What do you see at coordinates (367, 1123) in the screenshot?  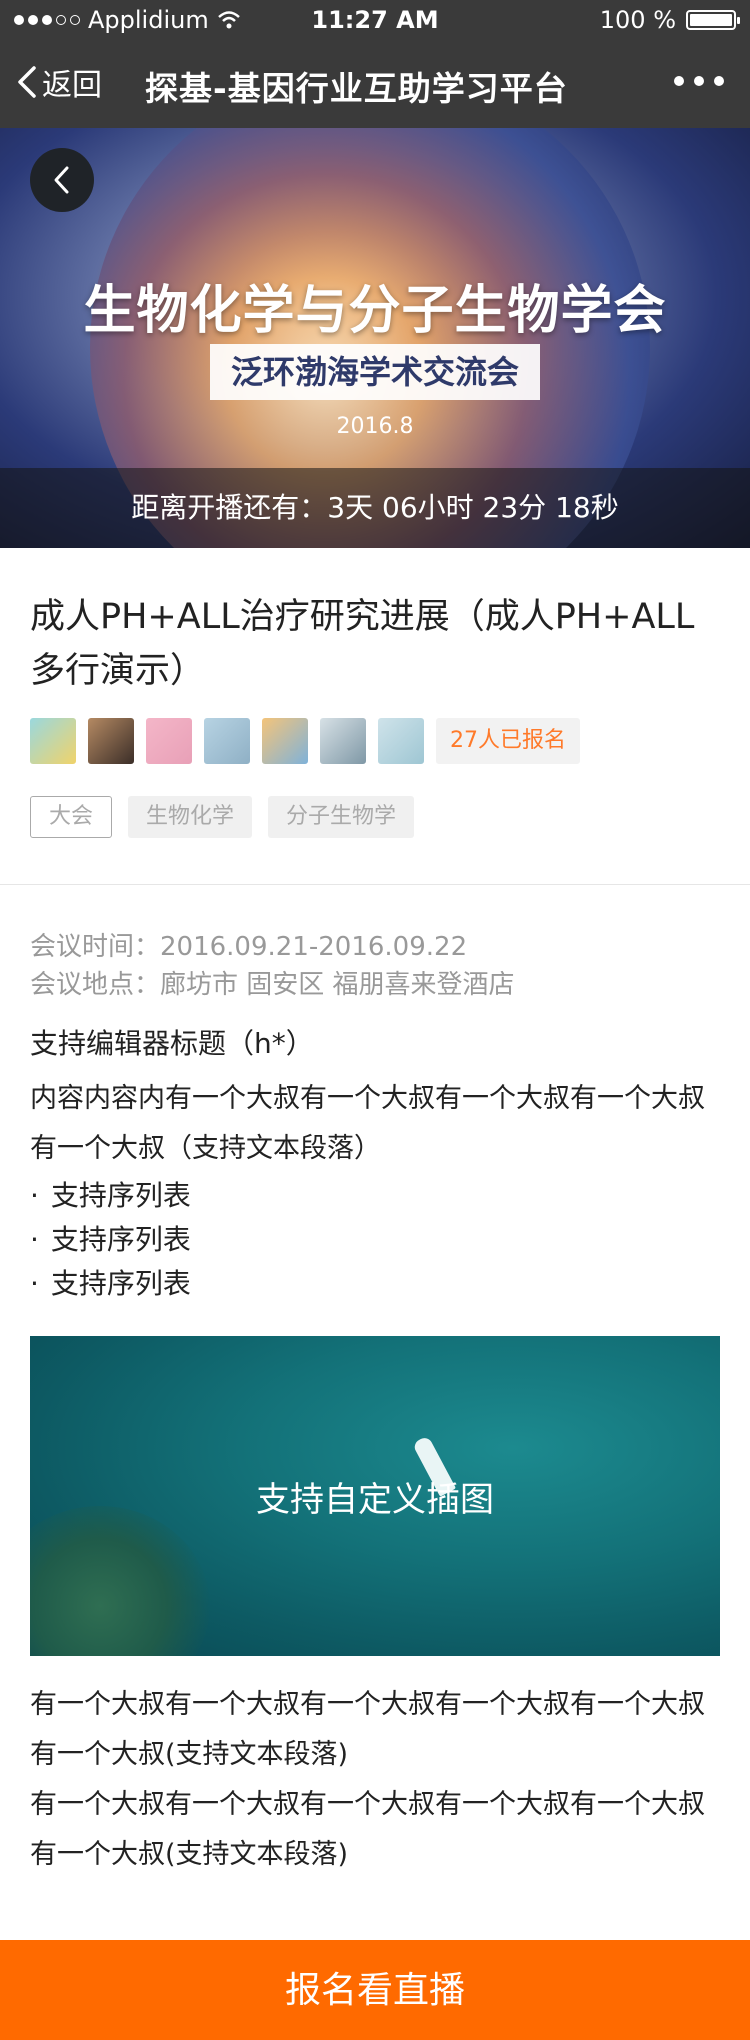 I see `content-paragraph: 内容内容内有一个大叔有一个大叔有一个大叔有一个大叔有一个大叔（支持文本段落）` at bounding box center [367, 1123].